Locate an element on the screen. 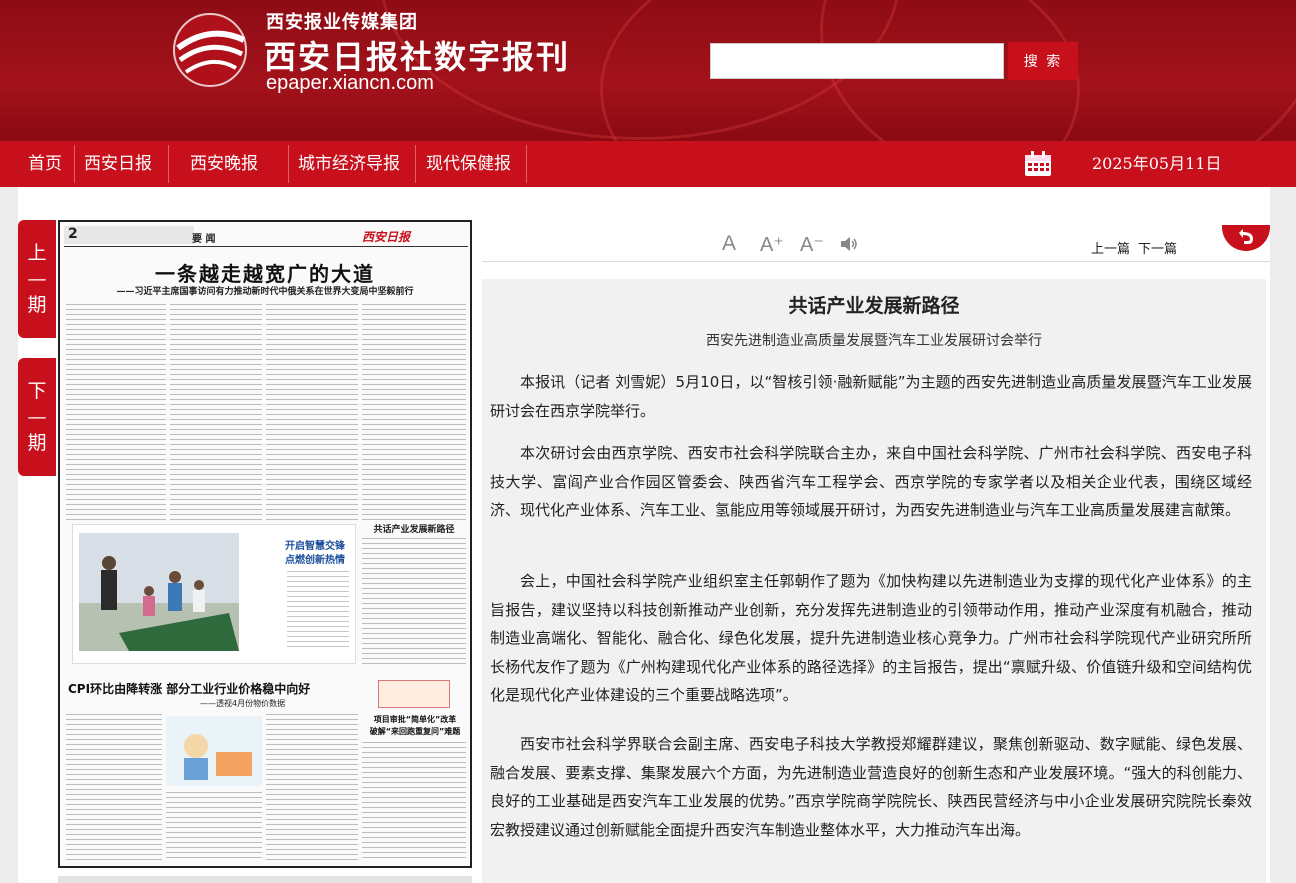 The image size is (1296, 883). nav-xian-evening: 西安晚报 is located at coordinates (224, 164).